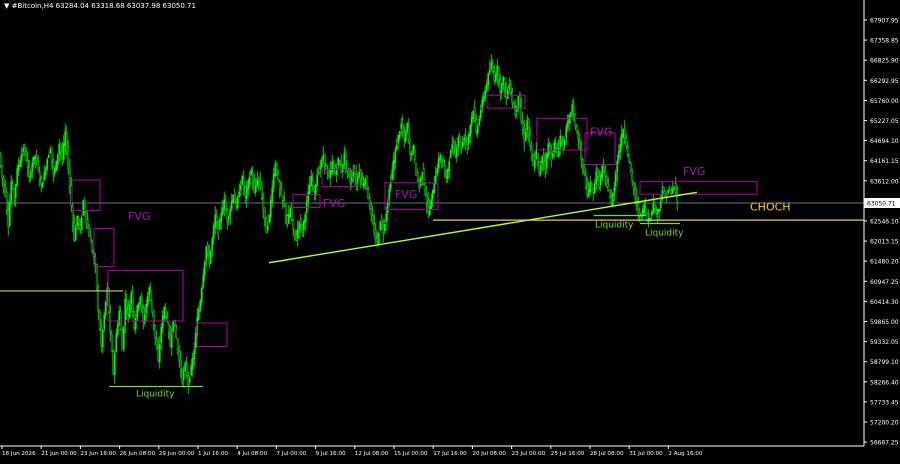 The image size is (900, 464). I want to click on fvg-label: FVG, so click(694, 171).